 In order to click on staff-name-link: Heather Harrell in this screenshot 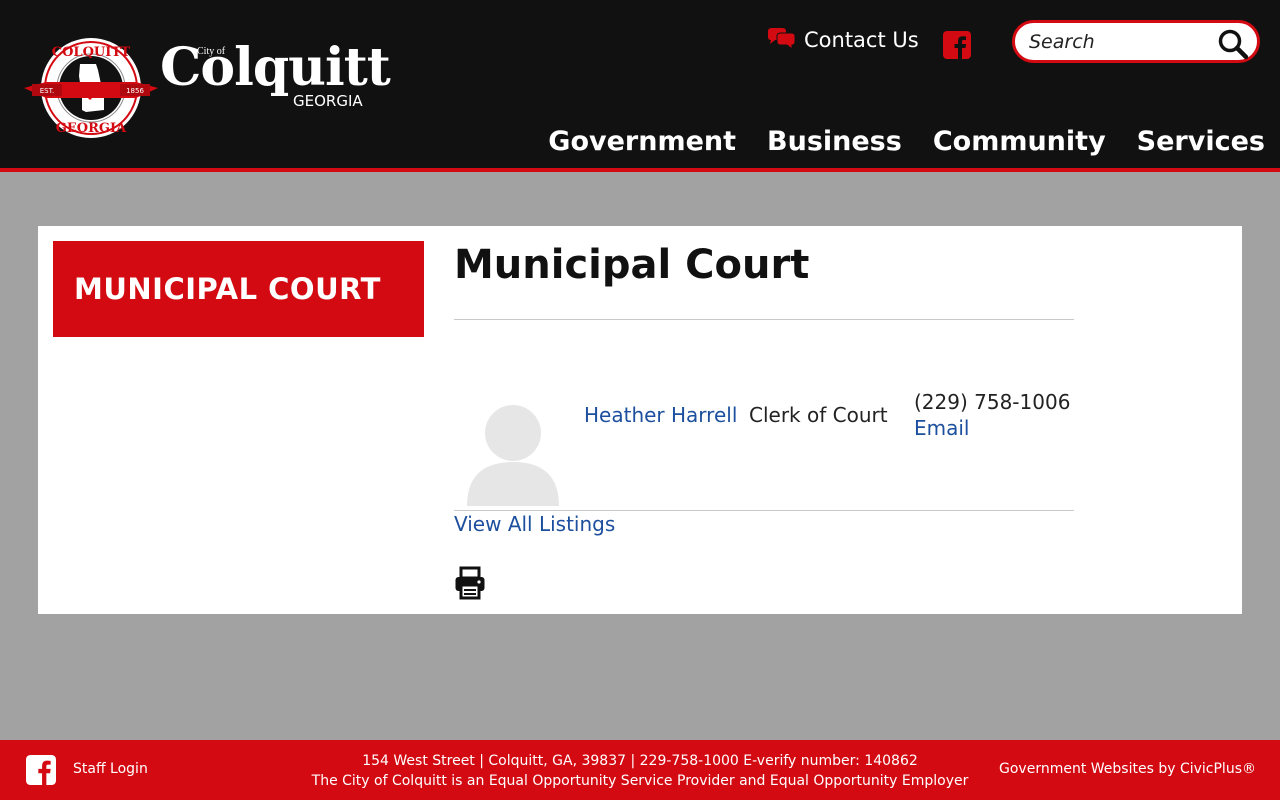, I will do `click(660, 415)`.